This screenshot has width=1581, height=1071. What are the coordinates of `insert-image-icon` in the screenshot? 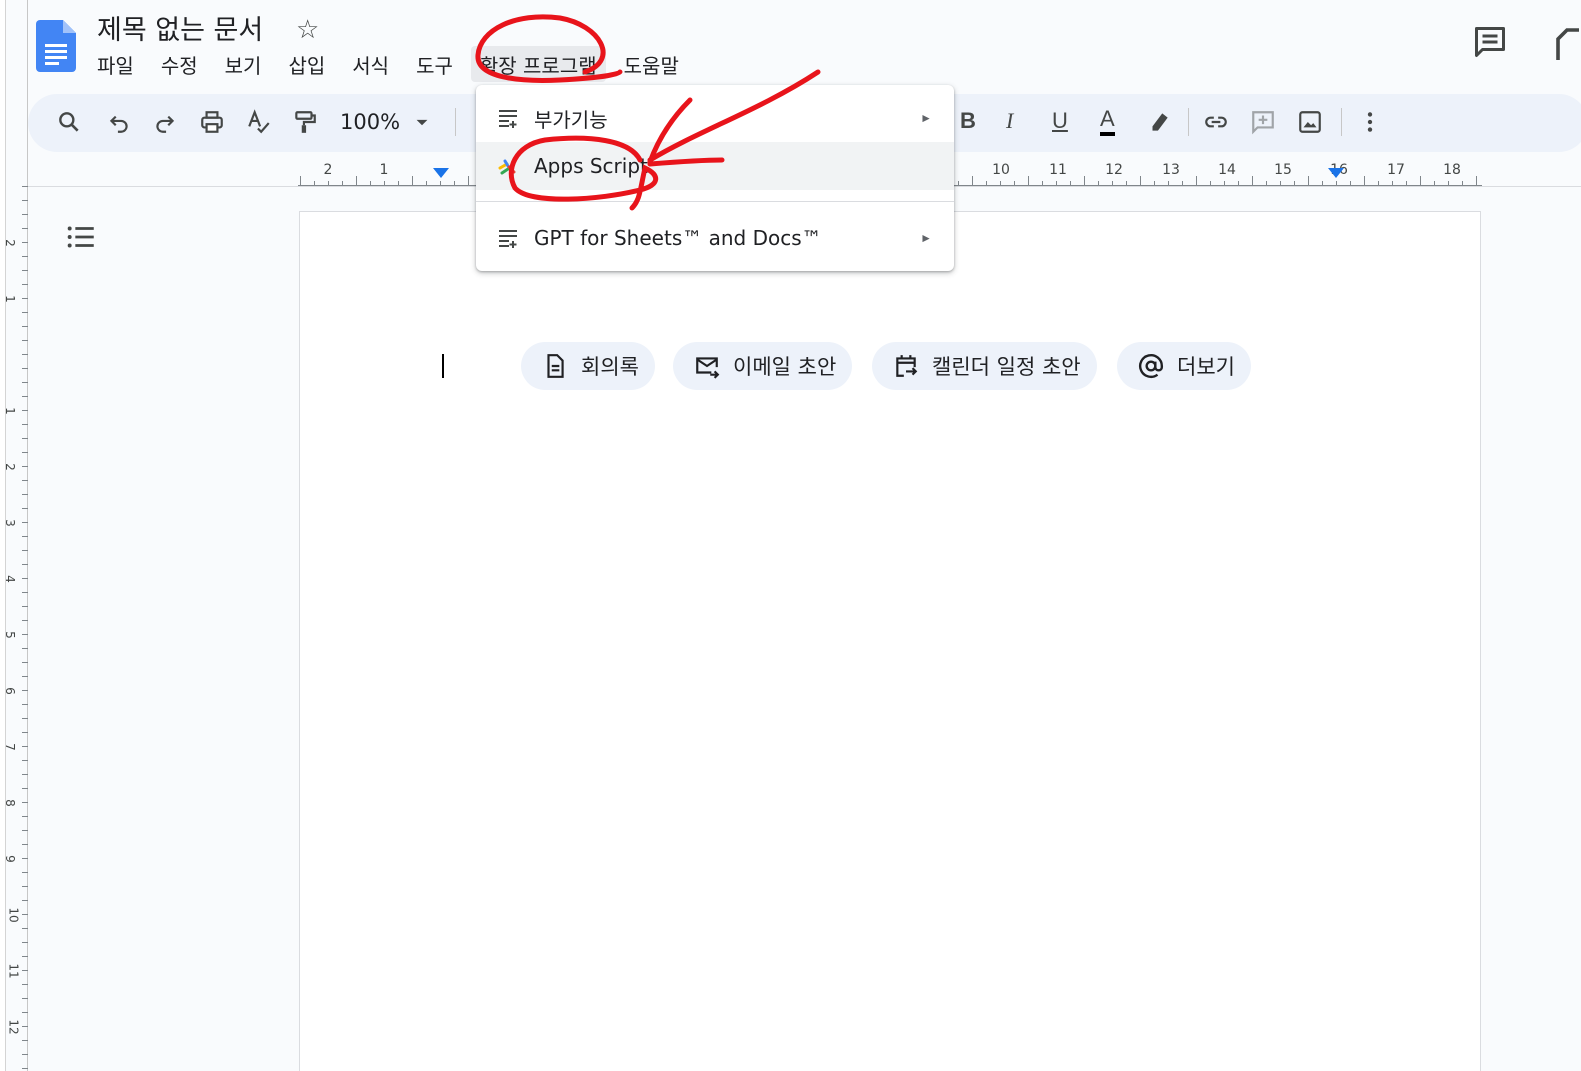 It's located at (1310, 122).